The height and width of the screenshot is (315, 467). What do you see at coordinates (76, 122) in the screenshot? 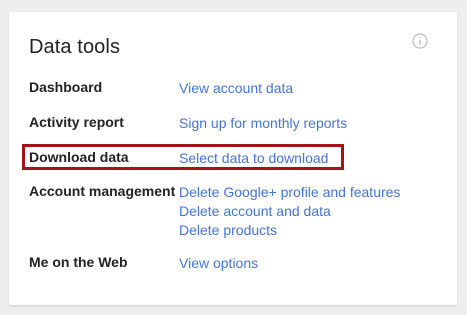
I see `row-label: Activity report` at bounding box center [76, 122].